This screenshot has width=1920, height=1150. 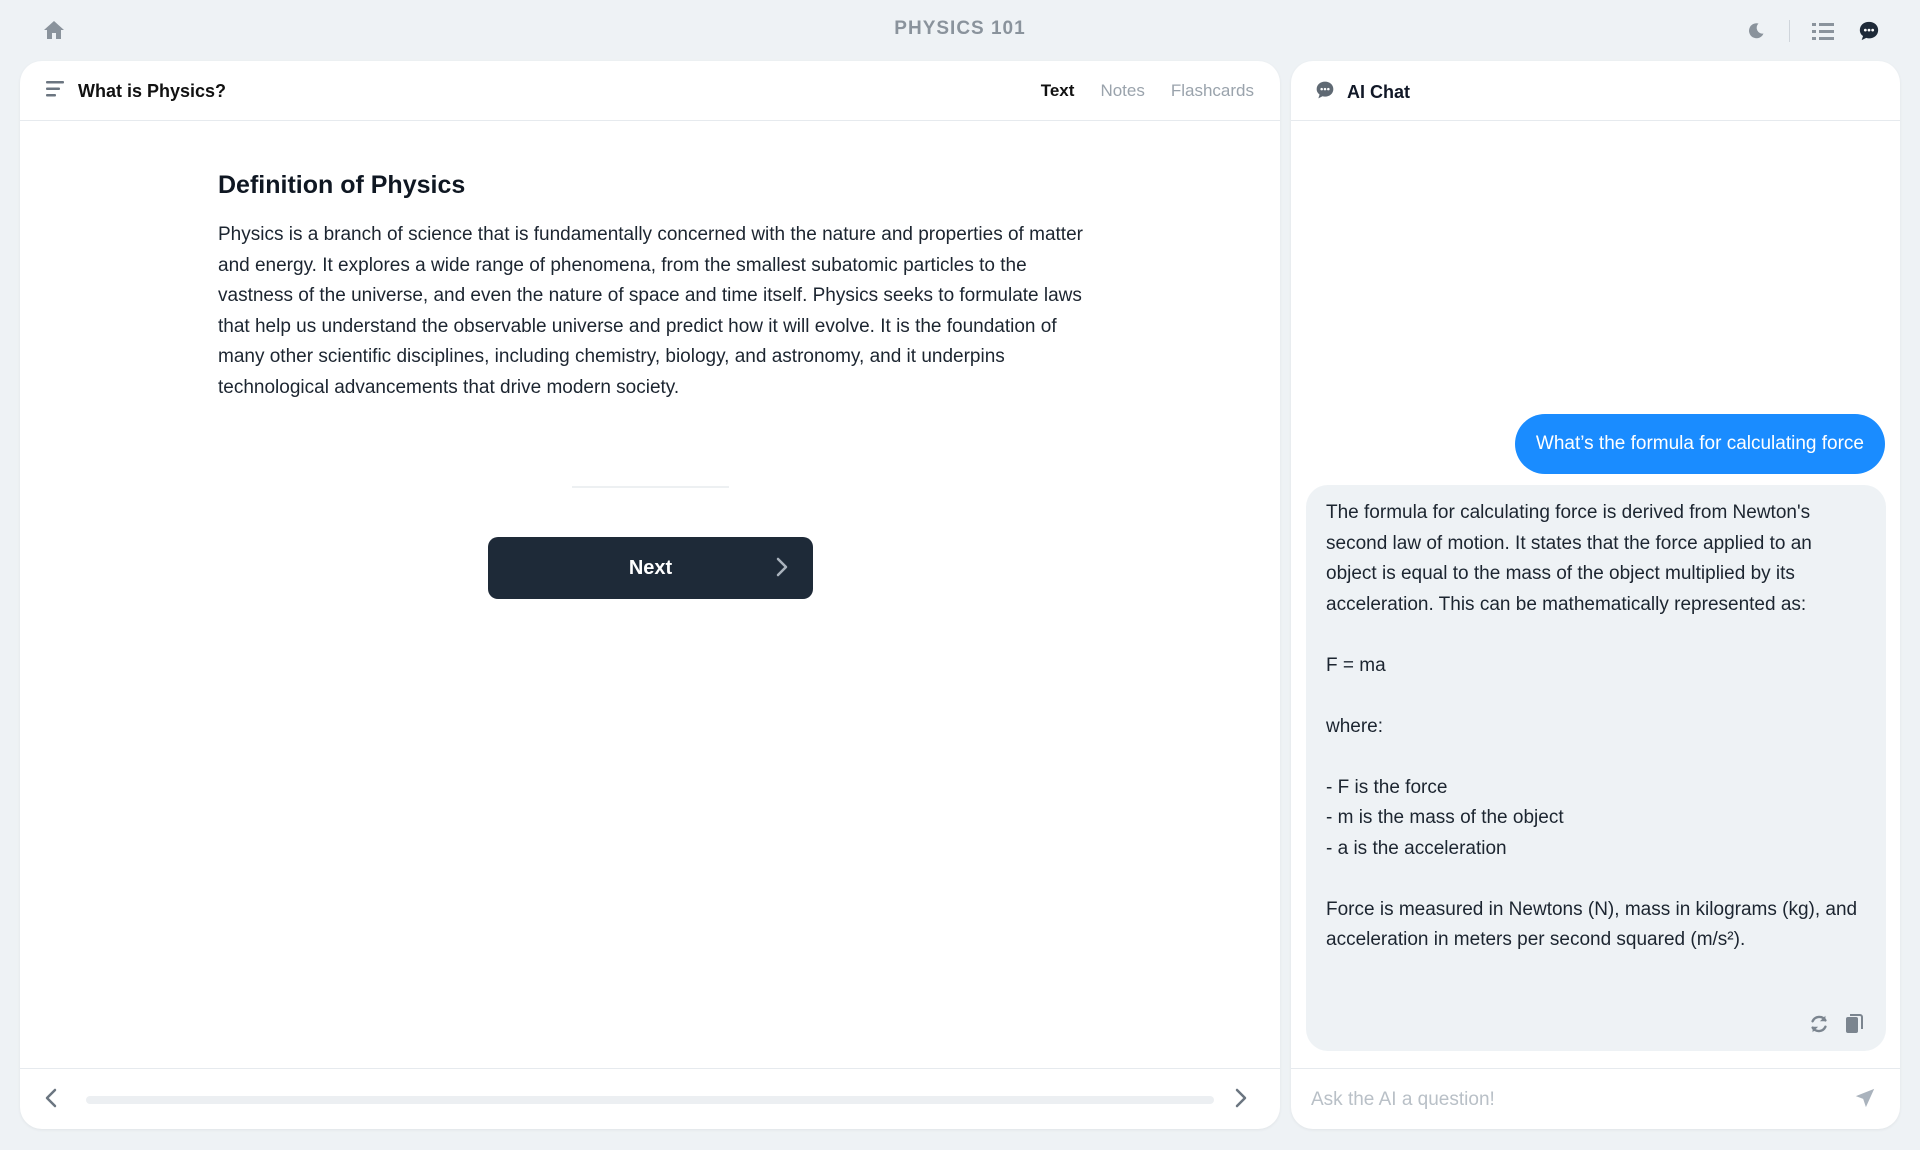 What do you see at coordinates (650, 91) in the screenshot?
I see `lesson-header: What is Physics? Text Notes Flashcards` at bounding box center [650, 91].